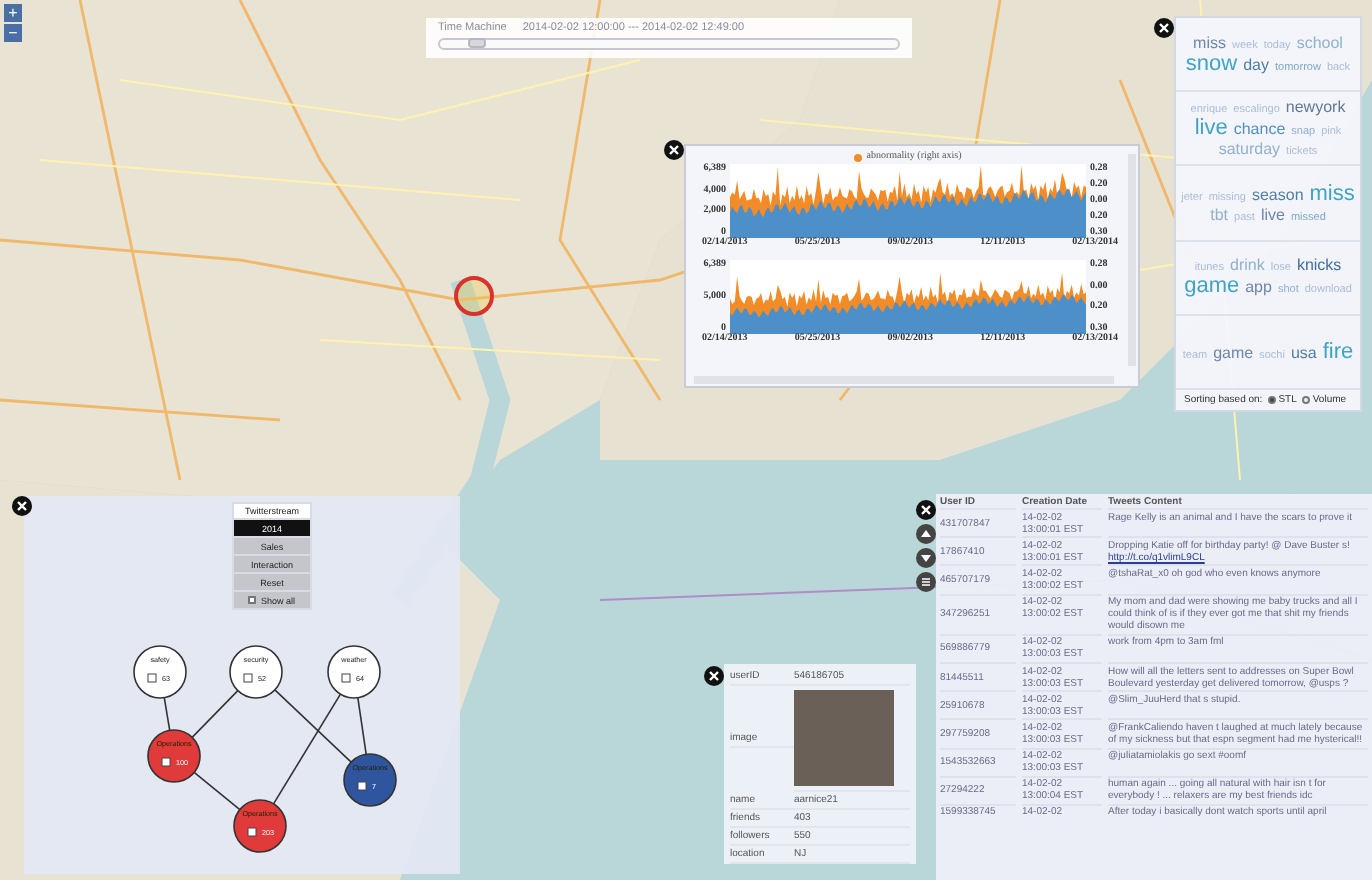 This screenshot has width=1372, height=880. What do you see at coordinates (1319, 42) in the screenshot?
I see `cloud-word: school` at bounding box center [1319, 42].